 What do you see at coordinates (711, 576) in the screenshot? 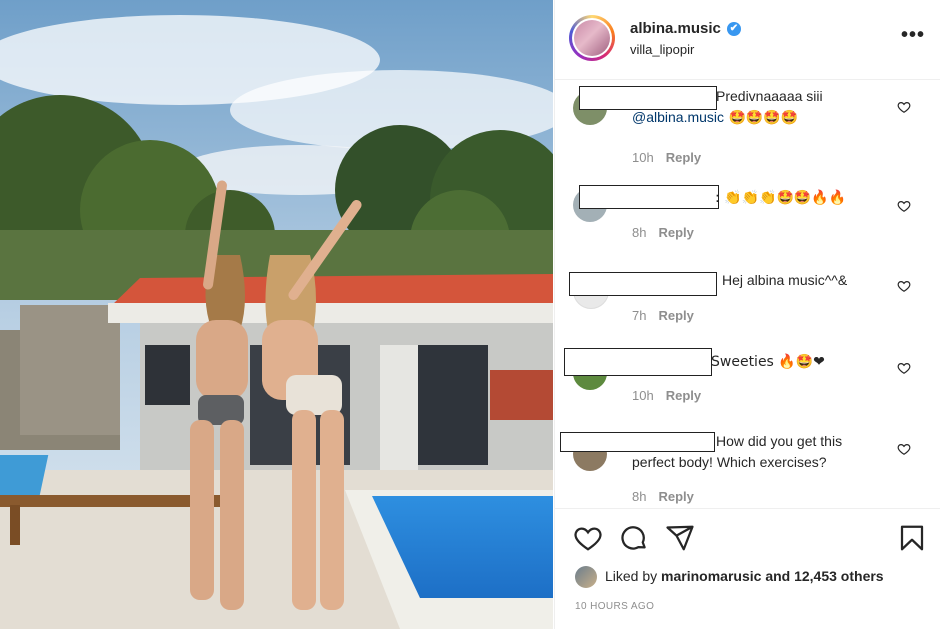
I see `liker-username: marinomarusic` at bounding box center [711, 576].